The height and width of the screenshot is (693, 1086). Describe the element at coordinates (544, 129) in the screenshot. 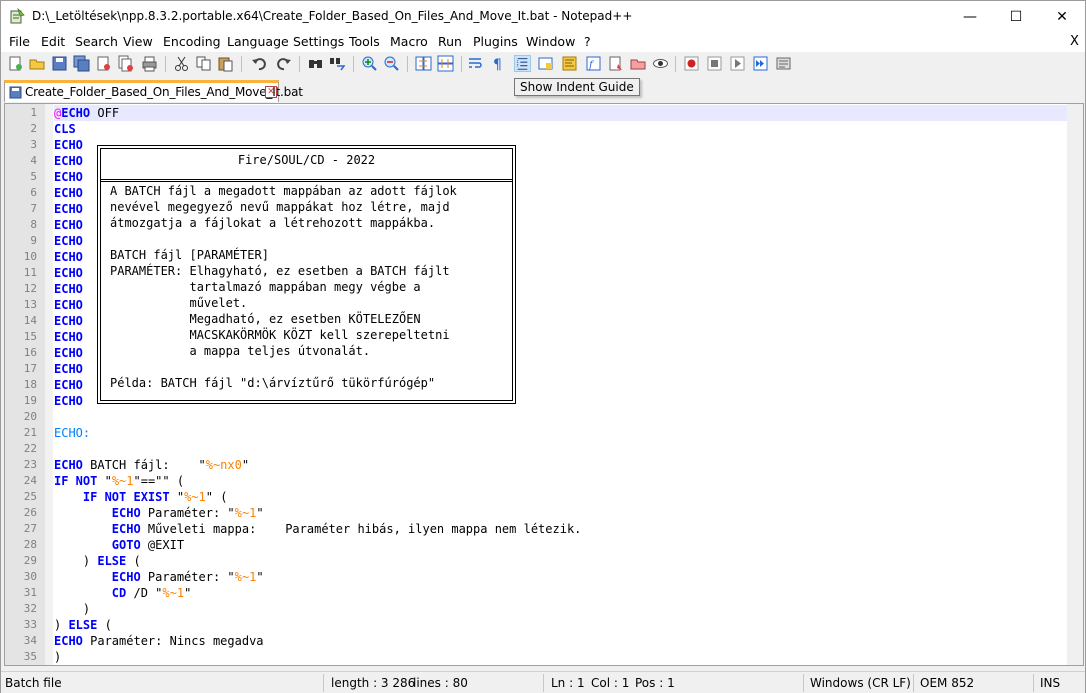

I see `code-line: 2 CLS` at that location.